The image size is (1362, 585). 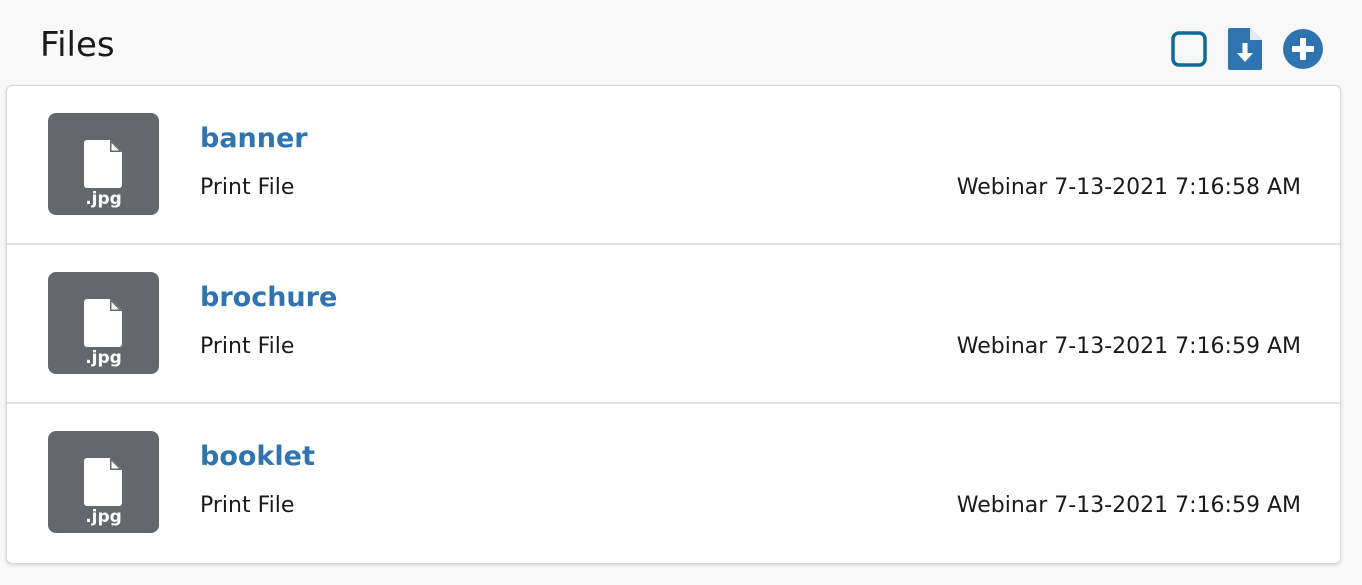 What do you see at coordinates (268, 298) in the screenshot?
I see `file-name-link: brochure` at bounding box center [268, 298].